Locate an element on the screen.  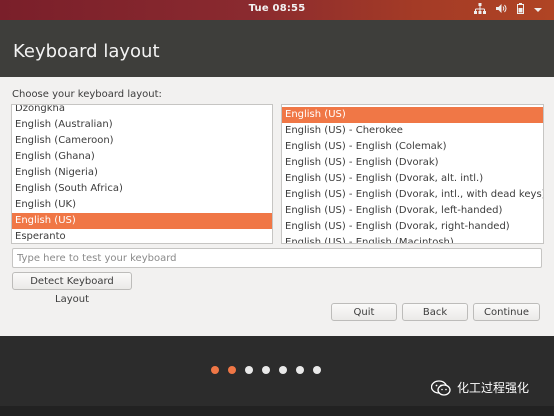
list-item: English (Australian) is located at coordinates (142, 125).